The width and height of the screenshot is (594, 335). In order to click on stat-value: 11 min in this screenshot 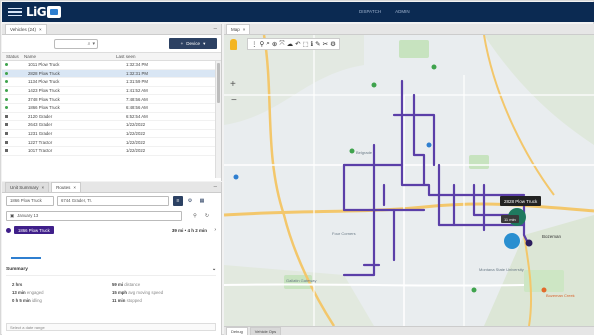, I will do `click(119, 300)`.